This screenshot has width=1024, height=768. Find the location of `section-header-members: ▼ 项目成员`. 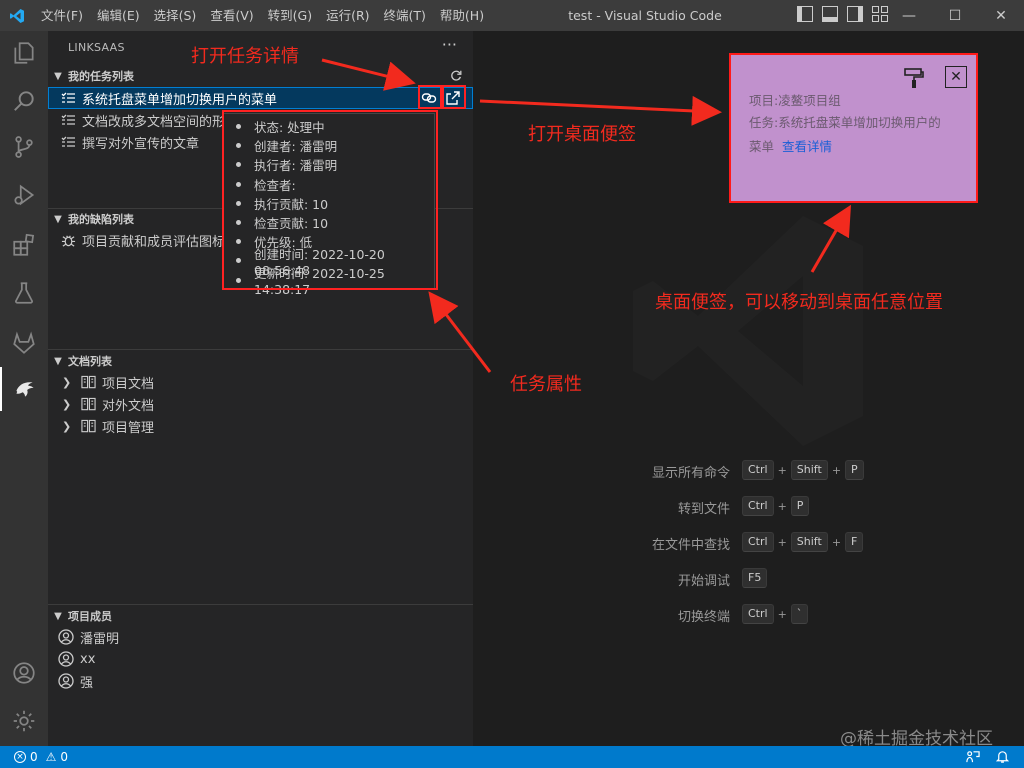

section-header-members: ▼ 项目成员 is located at coordinates (260, 616).